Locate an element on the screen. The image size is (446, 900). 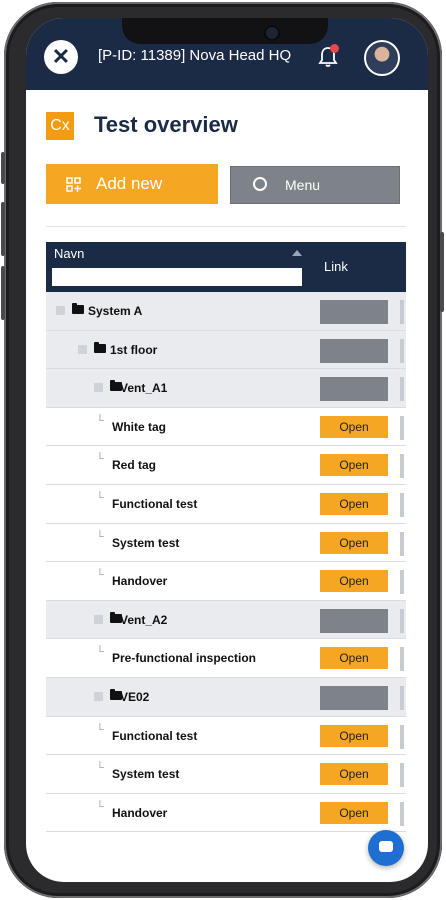
chat-button is located at coordinates (386, 848).